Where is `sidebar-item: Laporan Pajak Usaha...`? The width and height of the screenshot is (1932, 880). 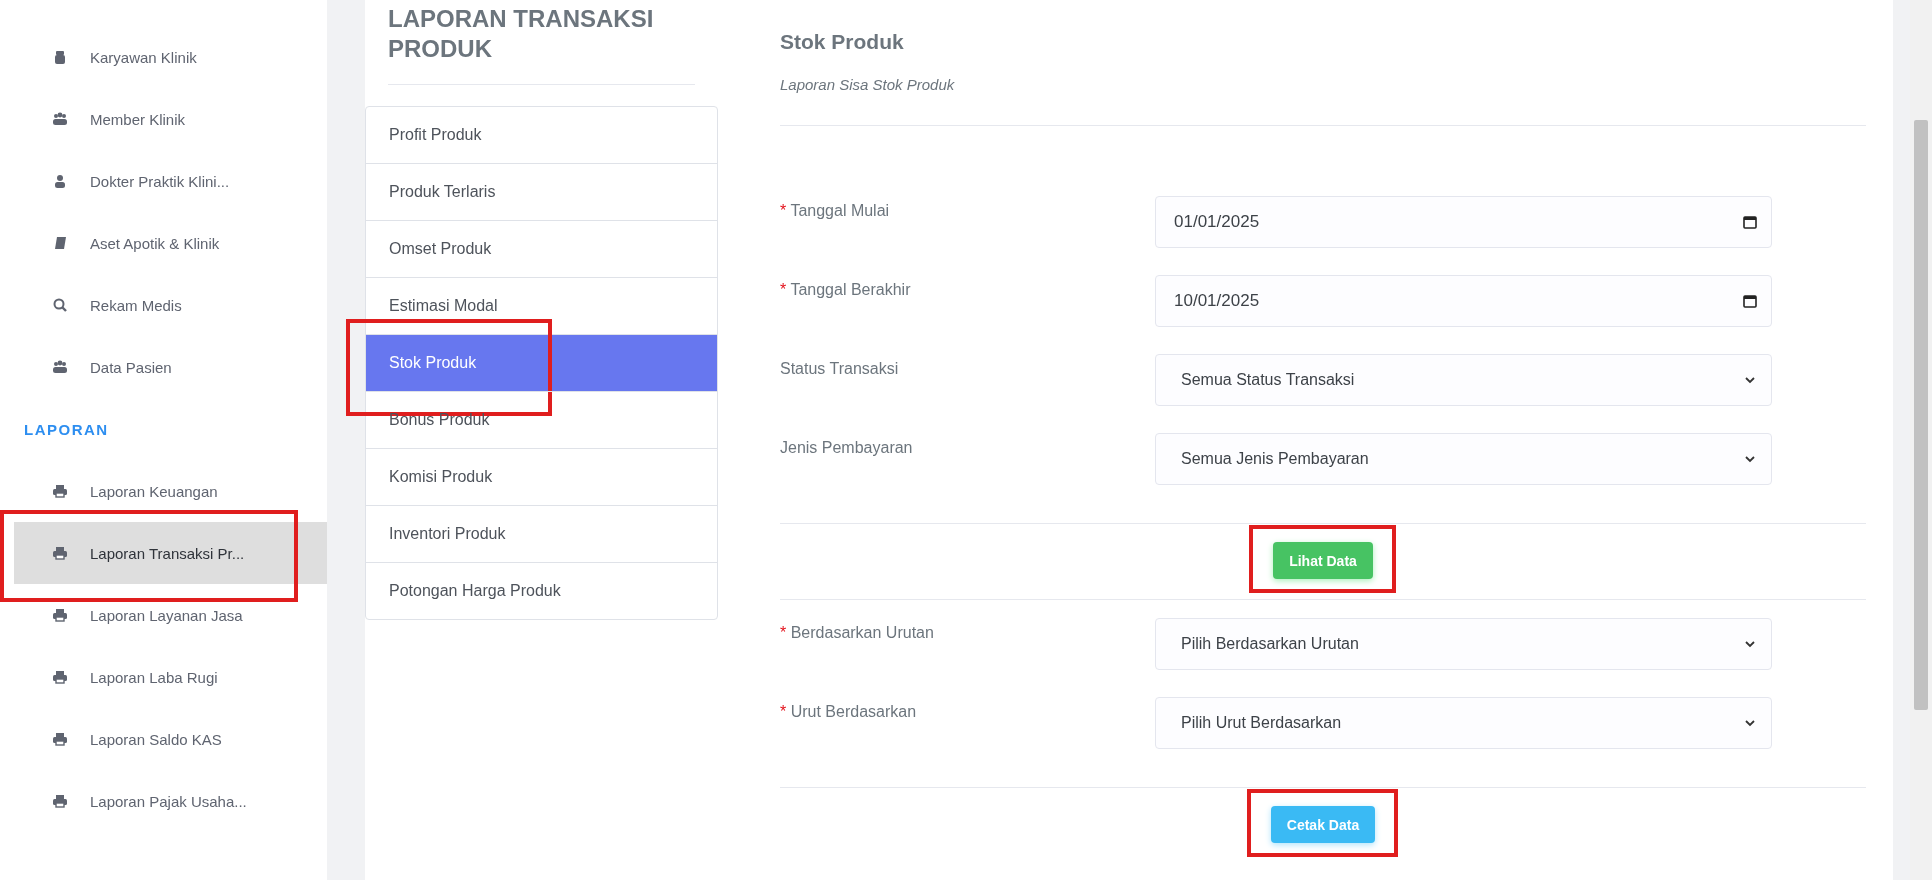
sidebar-item: Laporan Pajak Usaha... is located at coordinates (170, 801).